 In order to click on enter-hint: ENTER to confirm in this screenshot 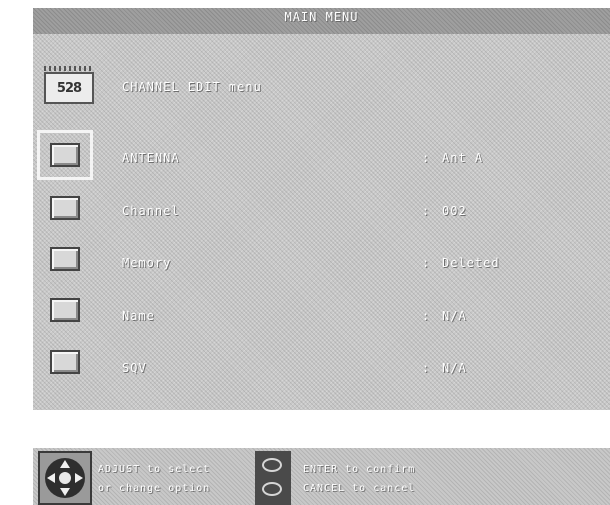, I will do `click(359, 469)`.